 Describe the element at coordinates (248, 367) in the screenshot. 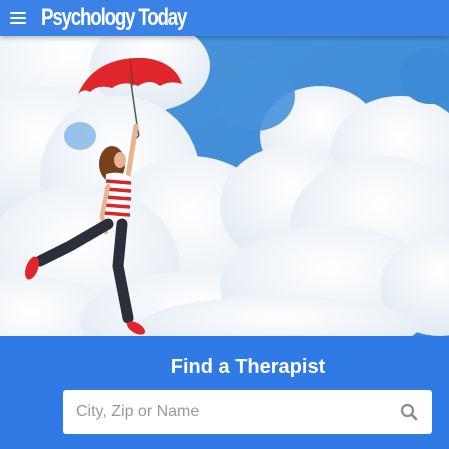

I see `find-therapist-heading: Find a Therapist` at that location.